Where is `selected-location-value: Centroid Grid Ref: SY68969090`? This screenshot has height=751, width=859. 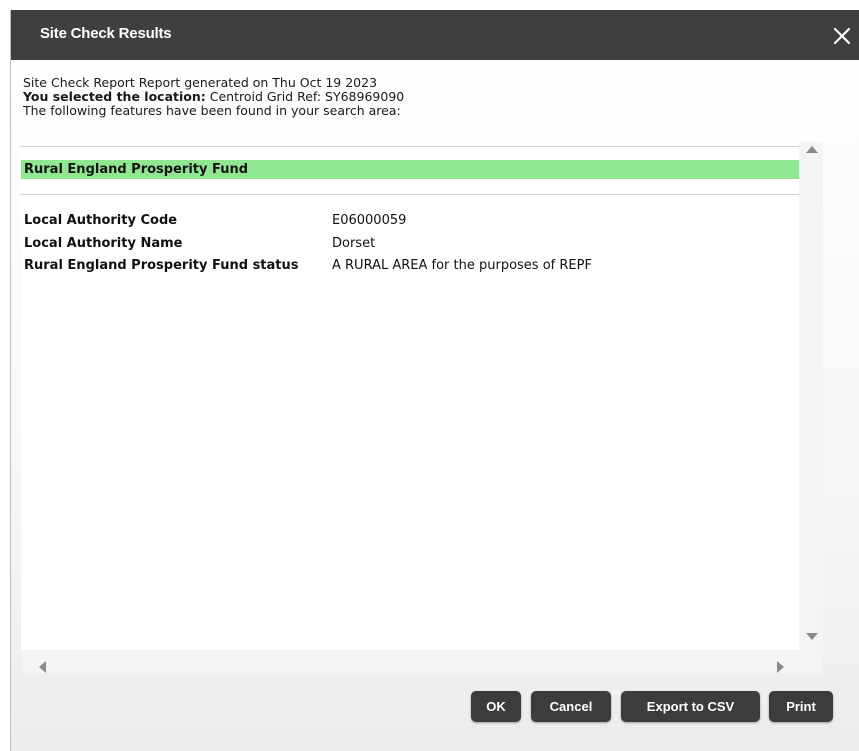
selected-location-value: Centroid Grid Ref: SY68969090 is located at coordinates (305, 96).